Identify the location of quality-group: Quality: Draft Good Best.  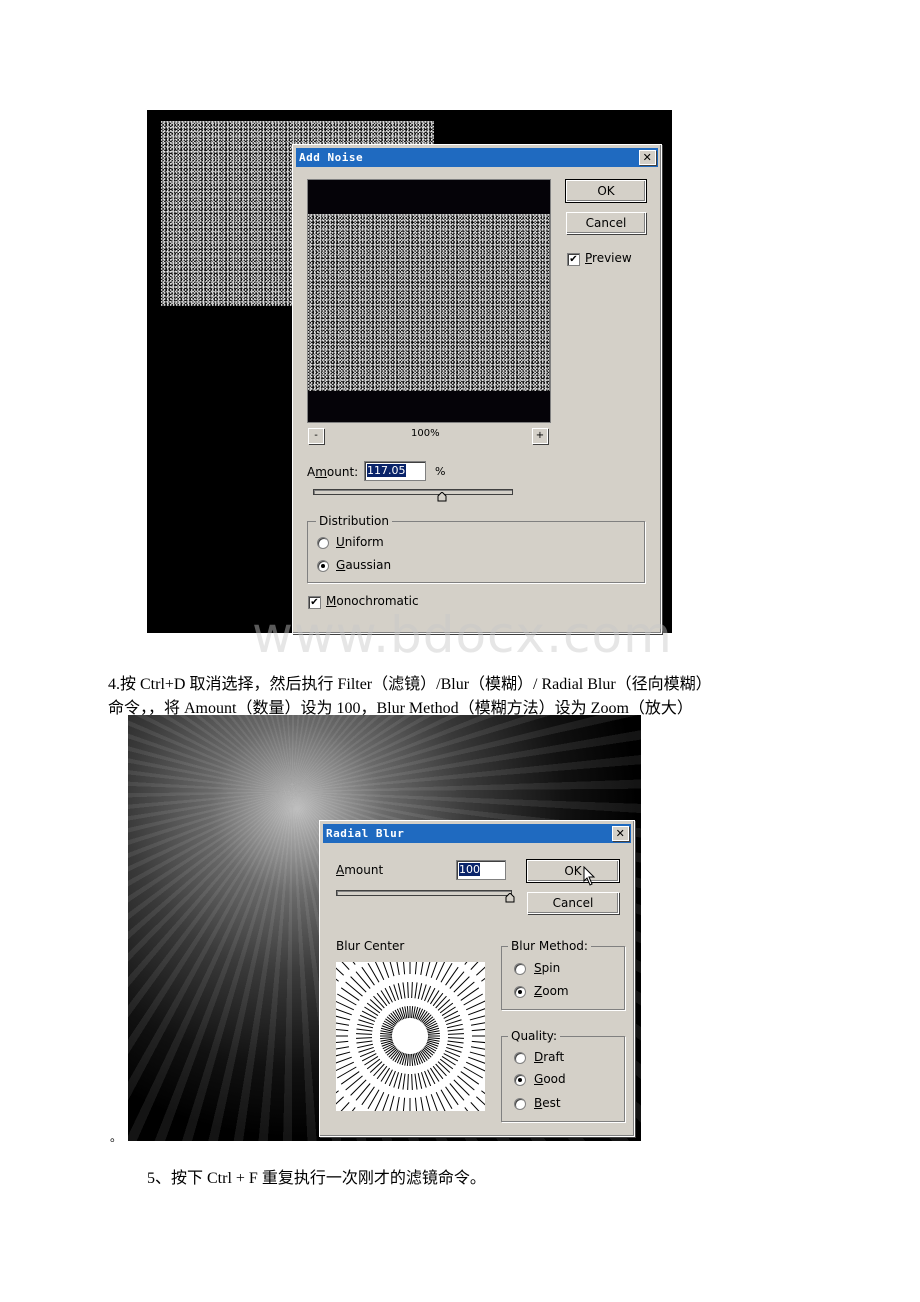
(563, 1075).